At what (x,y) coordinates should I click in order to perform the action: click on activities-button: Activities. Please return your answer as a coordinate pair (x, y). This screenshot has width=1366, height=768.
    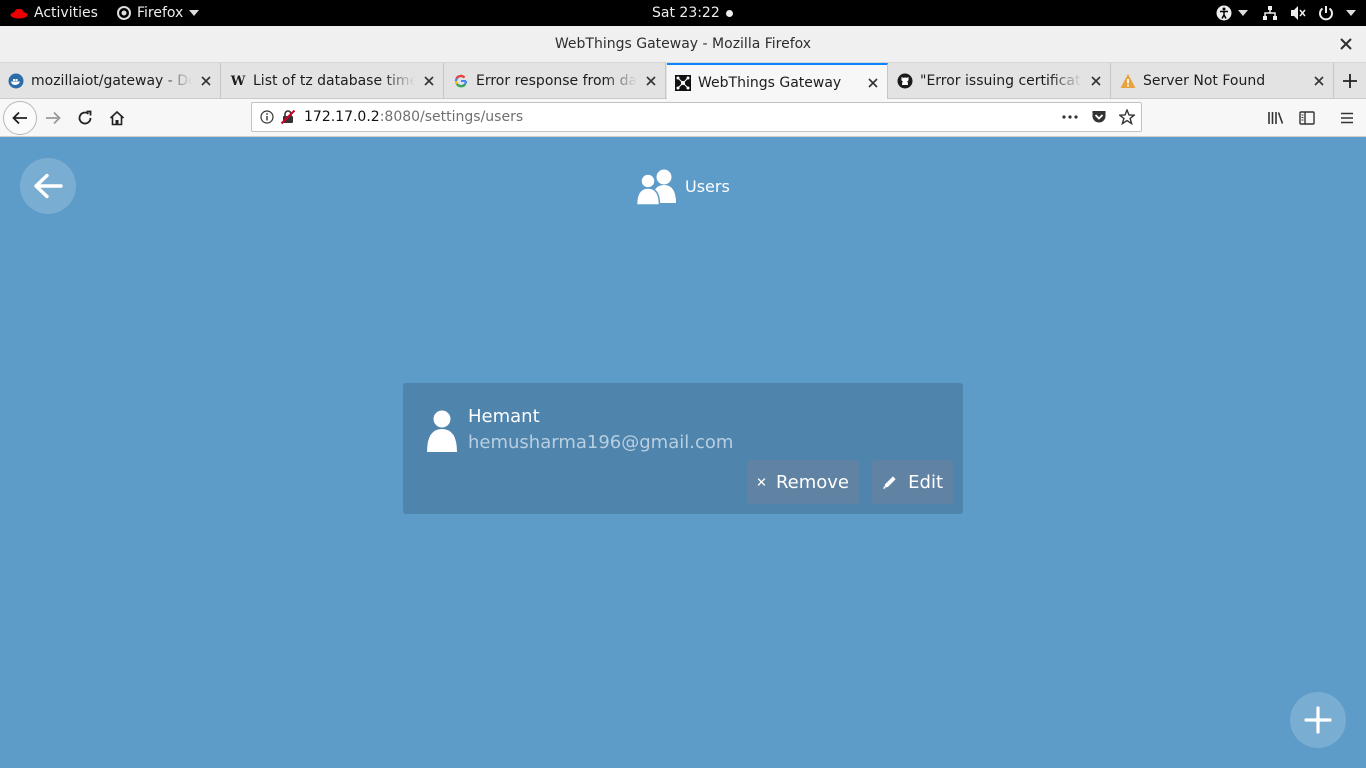
    Looking at the image, I should click on (54, 13).